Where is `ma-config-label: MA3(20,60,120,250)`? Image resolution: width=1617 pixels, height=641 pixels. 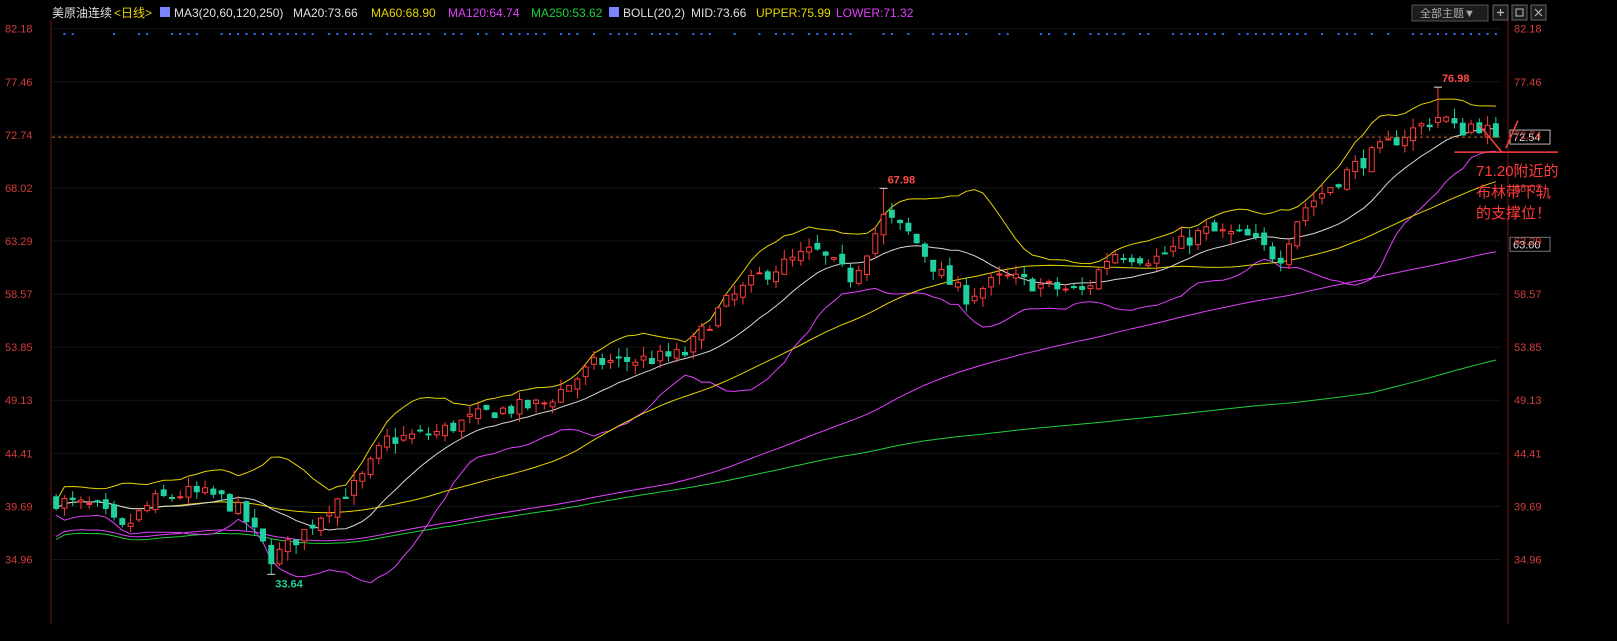
ma-config-label: MA3(20,60,120,250) is located at coordinates (228, 13).